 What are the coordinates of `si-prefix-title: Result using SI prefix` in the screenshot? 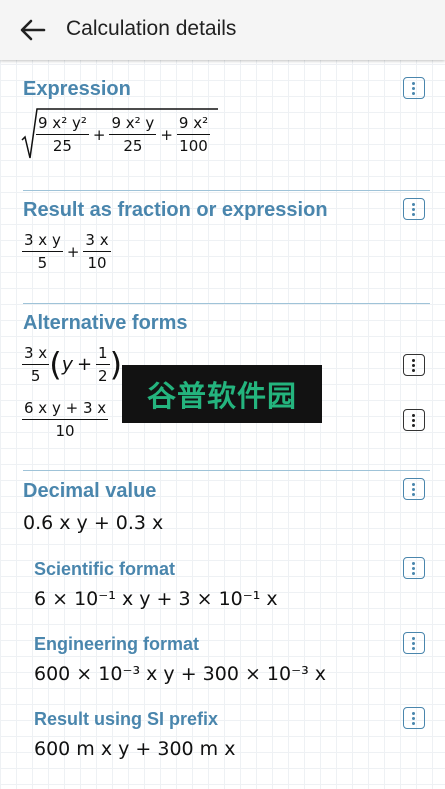 It's located at (126, 719).